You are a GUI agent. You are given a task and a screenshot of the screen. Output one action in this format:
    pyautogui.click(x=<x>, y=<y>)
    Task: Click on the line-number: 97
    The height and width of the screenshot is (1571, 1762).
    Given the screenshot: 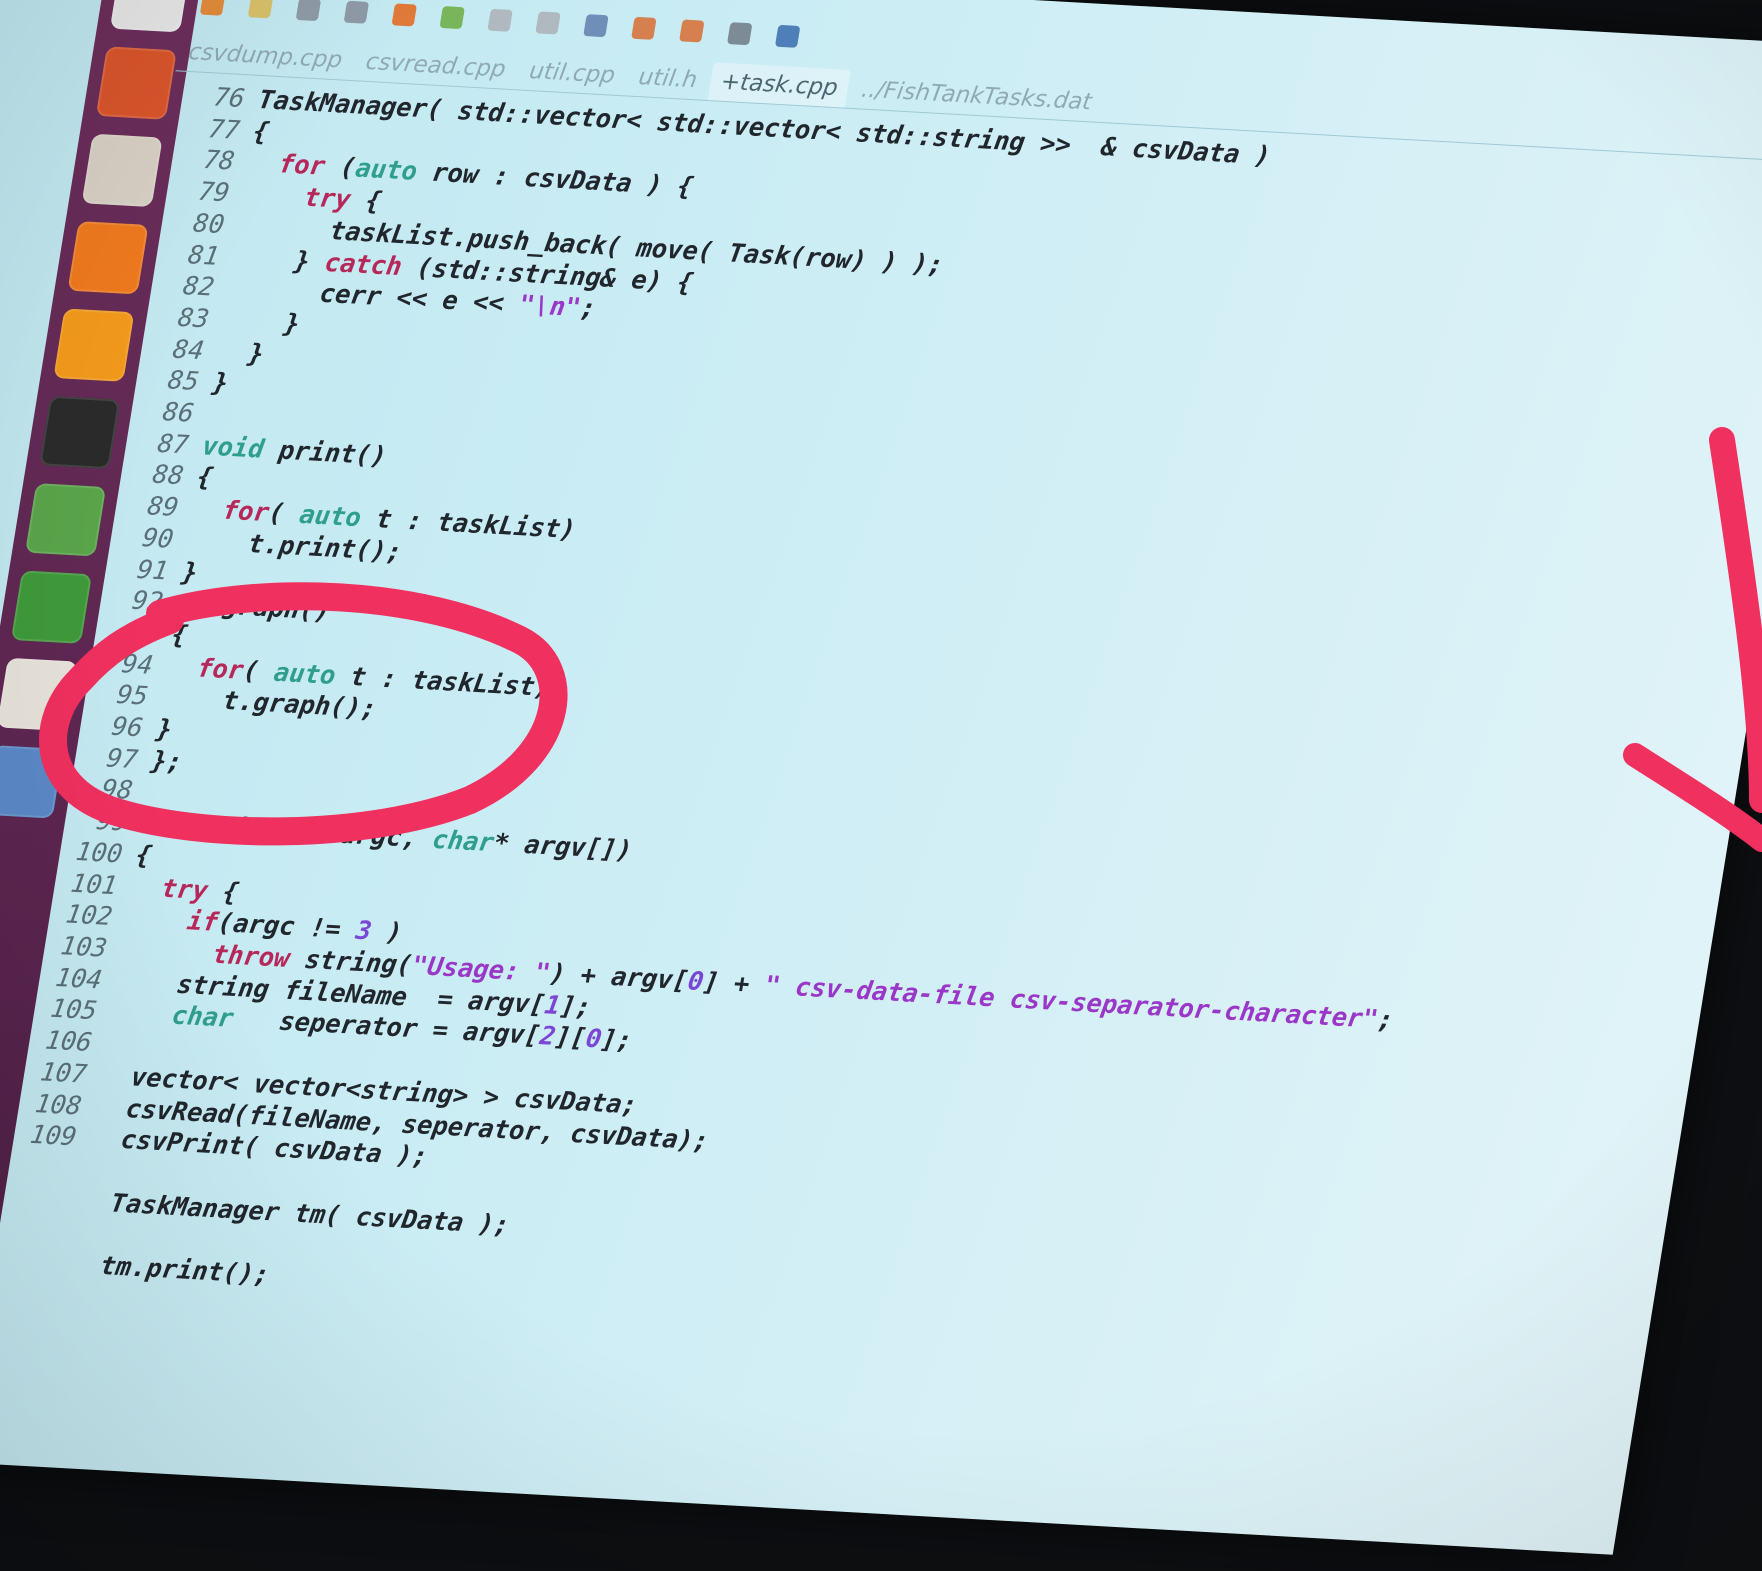 What is the action you would take?
    pyautogui.click(x=122, y=759)
    